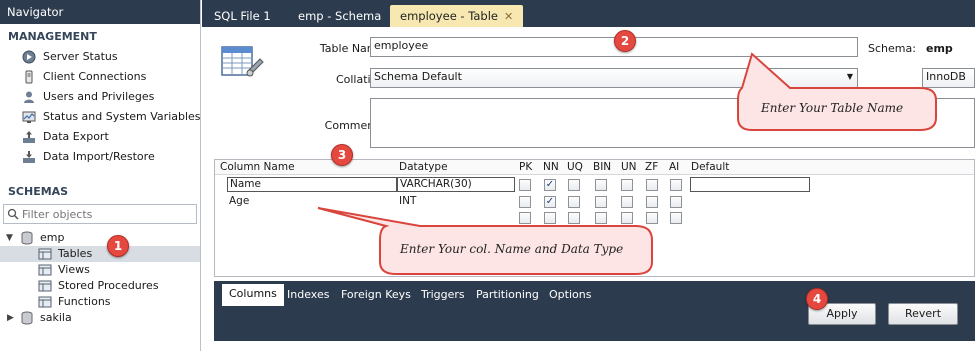 The width and height of the screenshot is (975, 351). I want to click on table-name-callout-shape, so click(837, 91).